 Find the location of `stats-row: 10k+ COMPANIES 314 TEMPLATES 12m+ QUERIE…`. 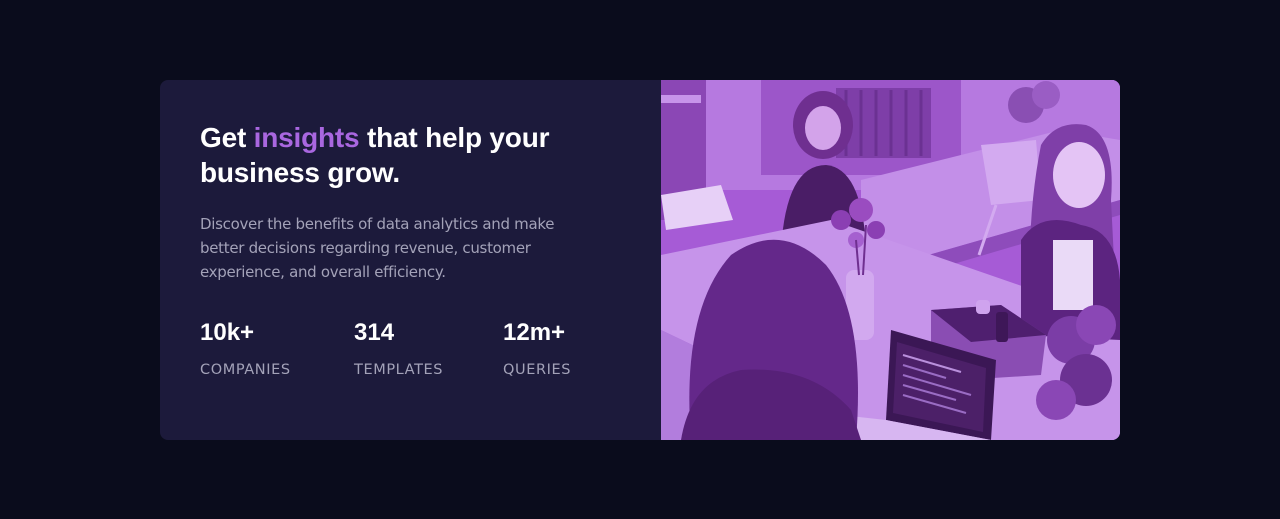

stats-row: 10k+ COMPANIES 314 TEMPLATES 12m+ QUERIE… is located at coordinates (406, 349).